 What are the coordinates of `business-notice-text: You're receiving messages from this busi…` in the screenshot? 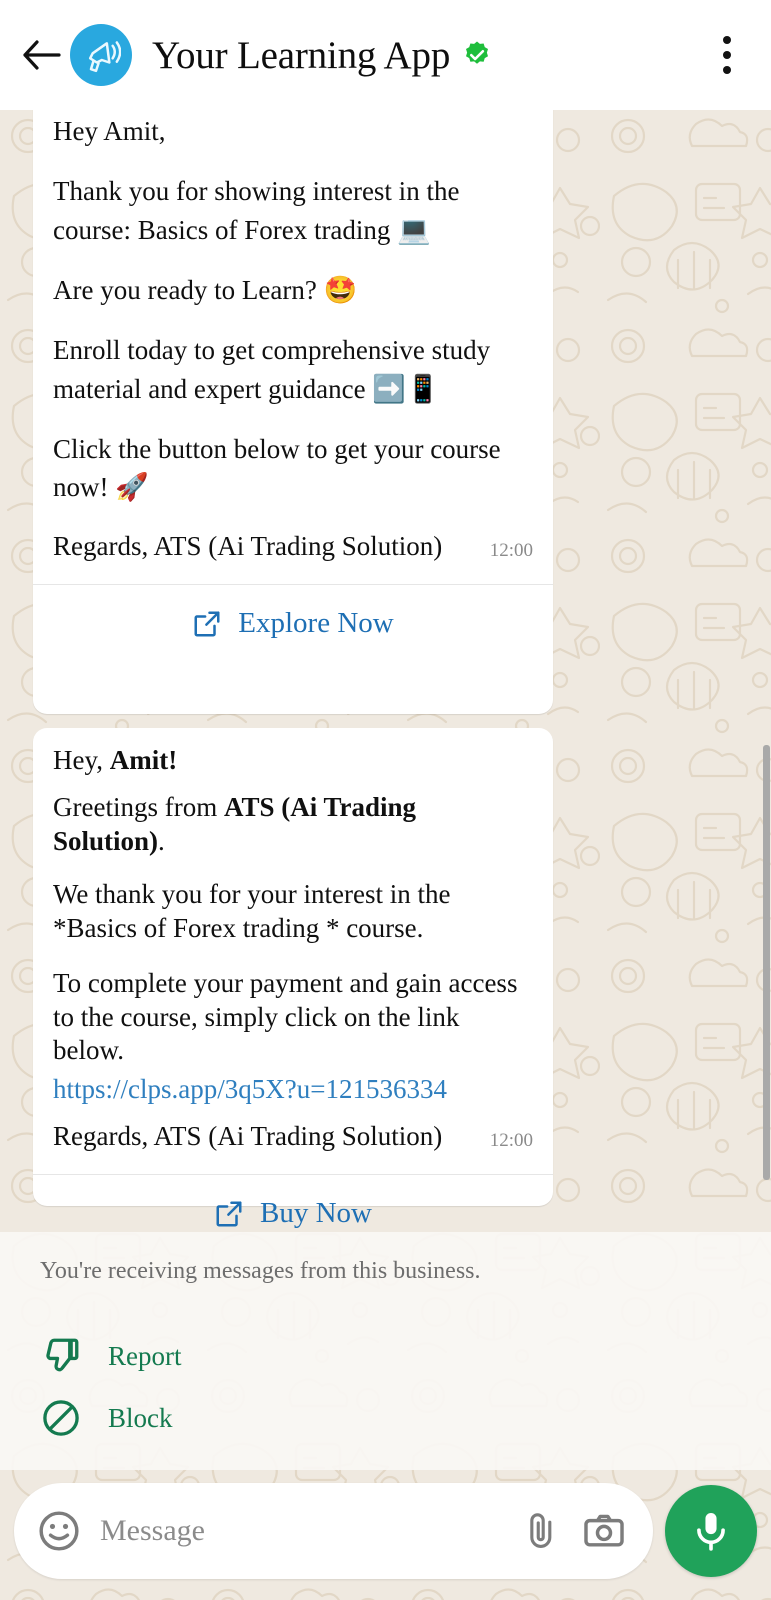 It's located at (260, 1271).